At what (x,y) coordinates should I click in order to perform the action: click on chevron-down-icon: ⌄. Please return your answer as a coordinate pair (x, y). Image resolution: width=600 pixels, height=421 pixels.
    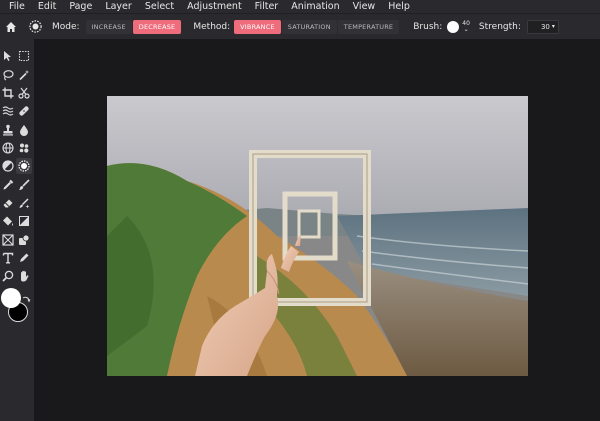
    Looking at the image, I should click on (466, 29).